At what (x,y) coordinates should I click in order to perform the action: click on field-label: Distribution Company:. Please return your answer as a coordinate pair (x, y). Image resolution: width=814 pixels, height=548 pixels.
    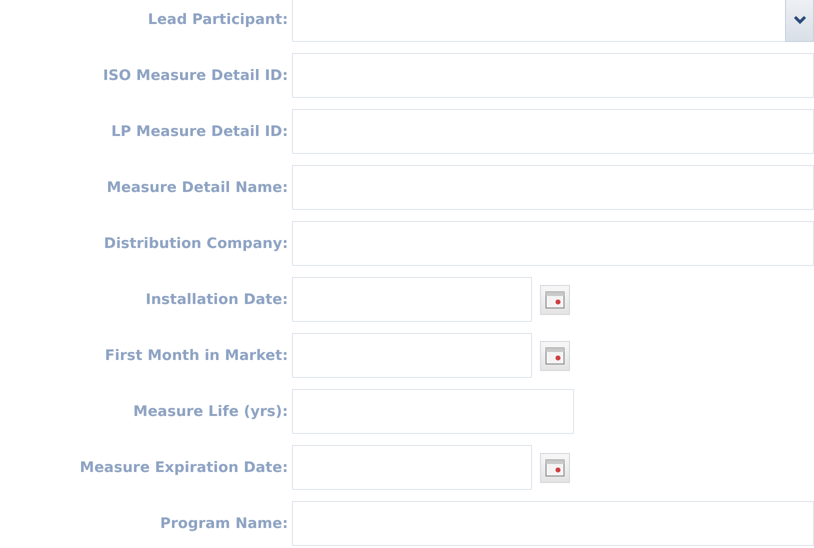
    Looking at the image, I should click on (195, 244).